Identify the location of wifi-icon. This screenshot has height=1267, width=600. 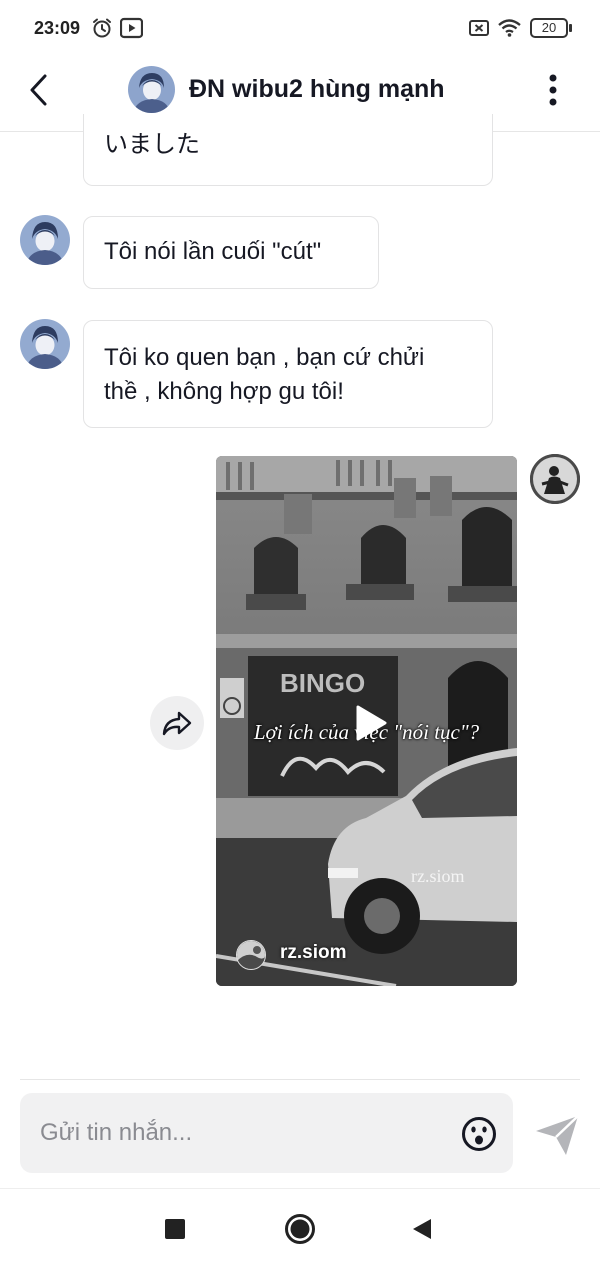
(509, 28).